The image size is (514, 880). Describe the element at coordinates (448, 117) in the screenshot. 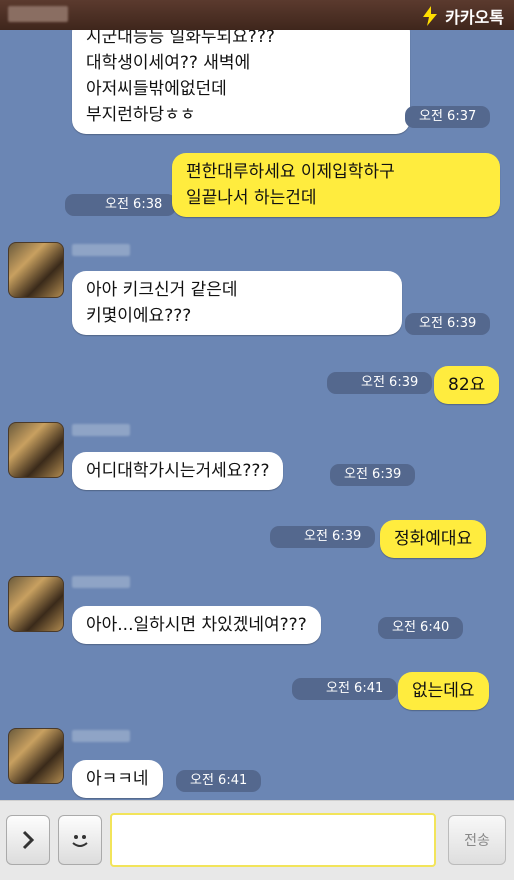

I see `message-time: 오전 6:37` at that location.